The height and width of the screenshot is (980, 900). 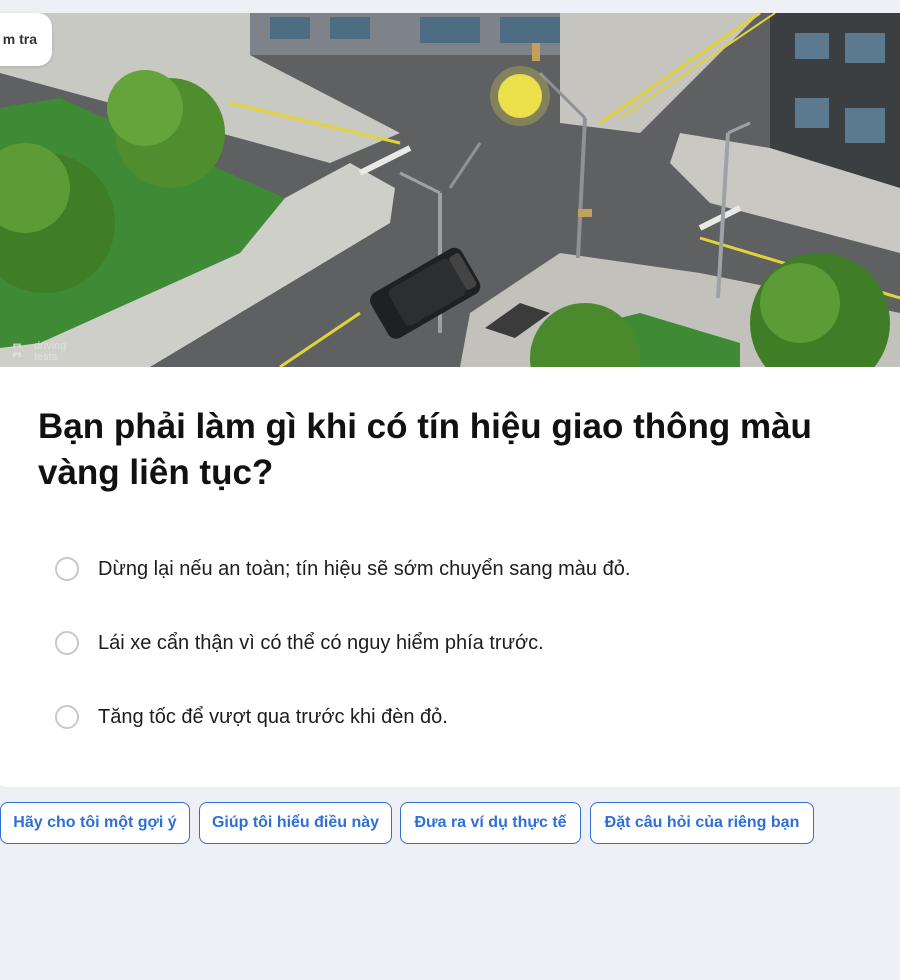 I want to click on svg-text: ʭ, so click(x=17, y=351).